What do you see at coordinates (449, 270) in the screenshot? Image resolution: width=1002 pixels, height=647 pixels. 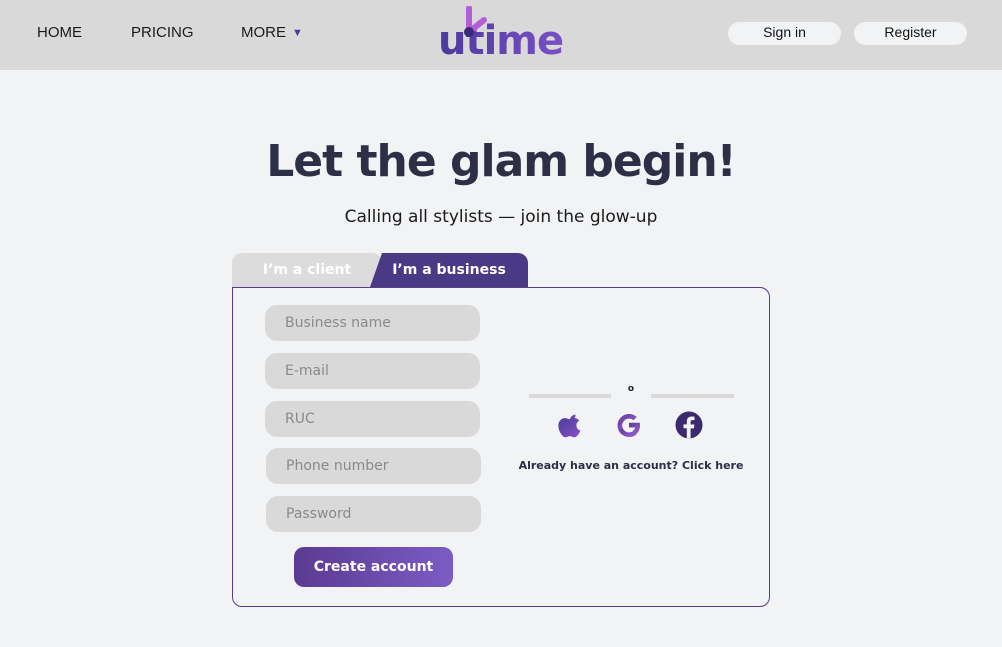 I see `tab-business: I’m a business` at bounding box center [449, 270].